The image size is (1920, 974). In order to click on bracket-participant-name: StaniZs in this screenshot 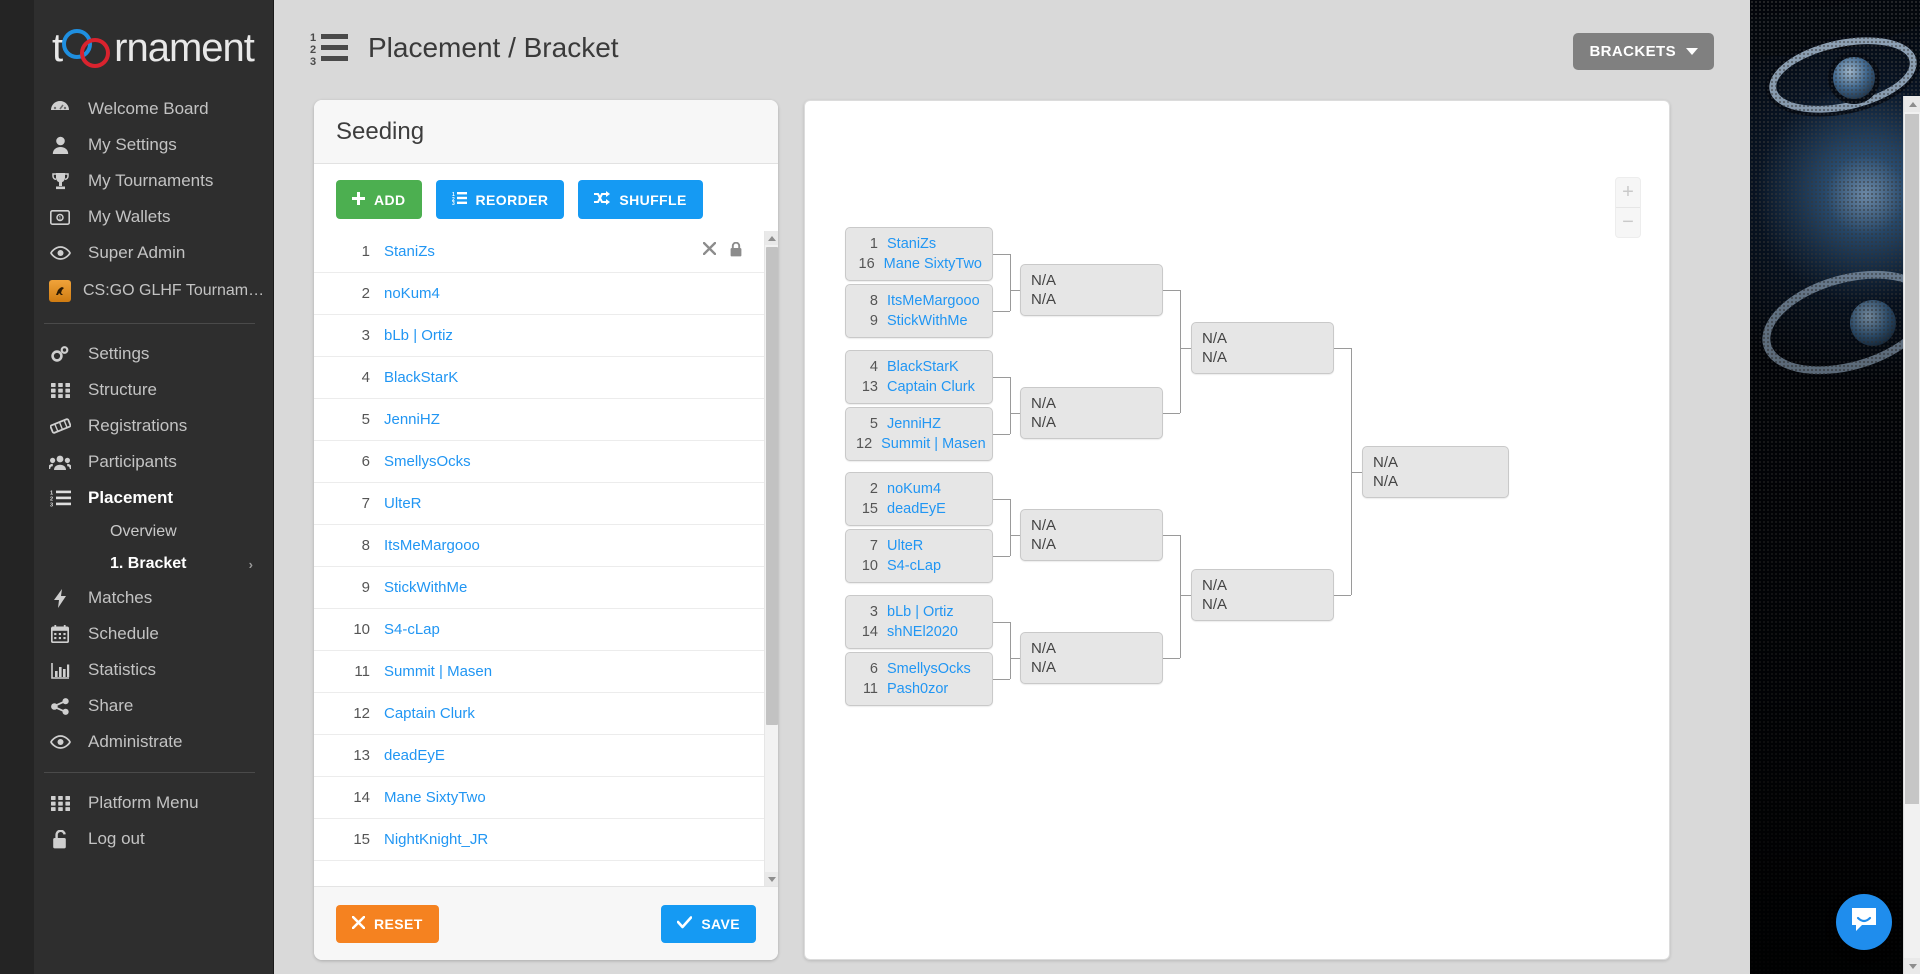, I will do `click(911, 244)`.